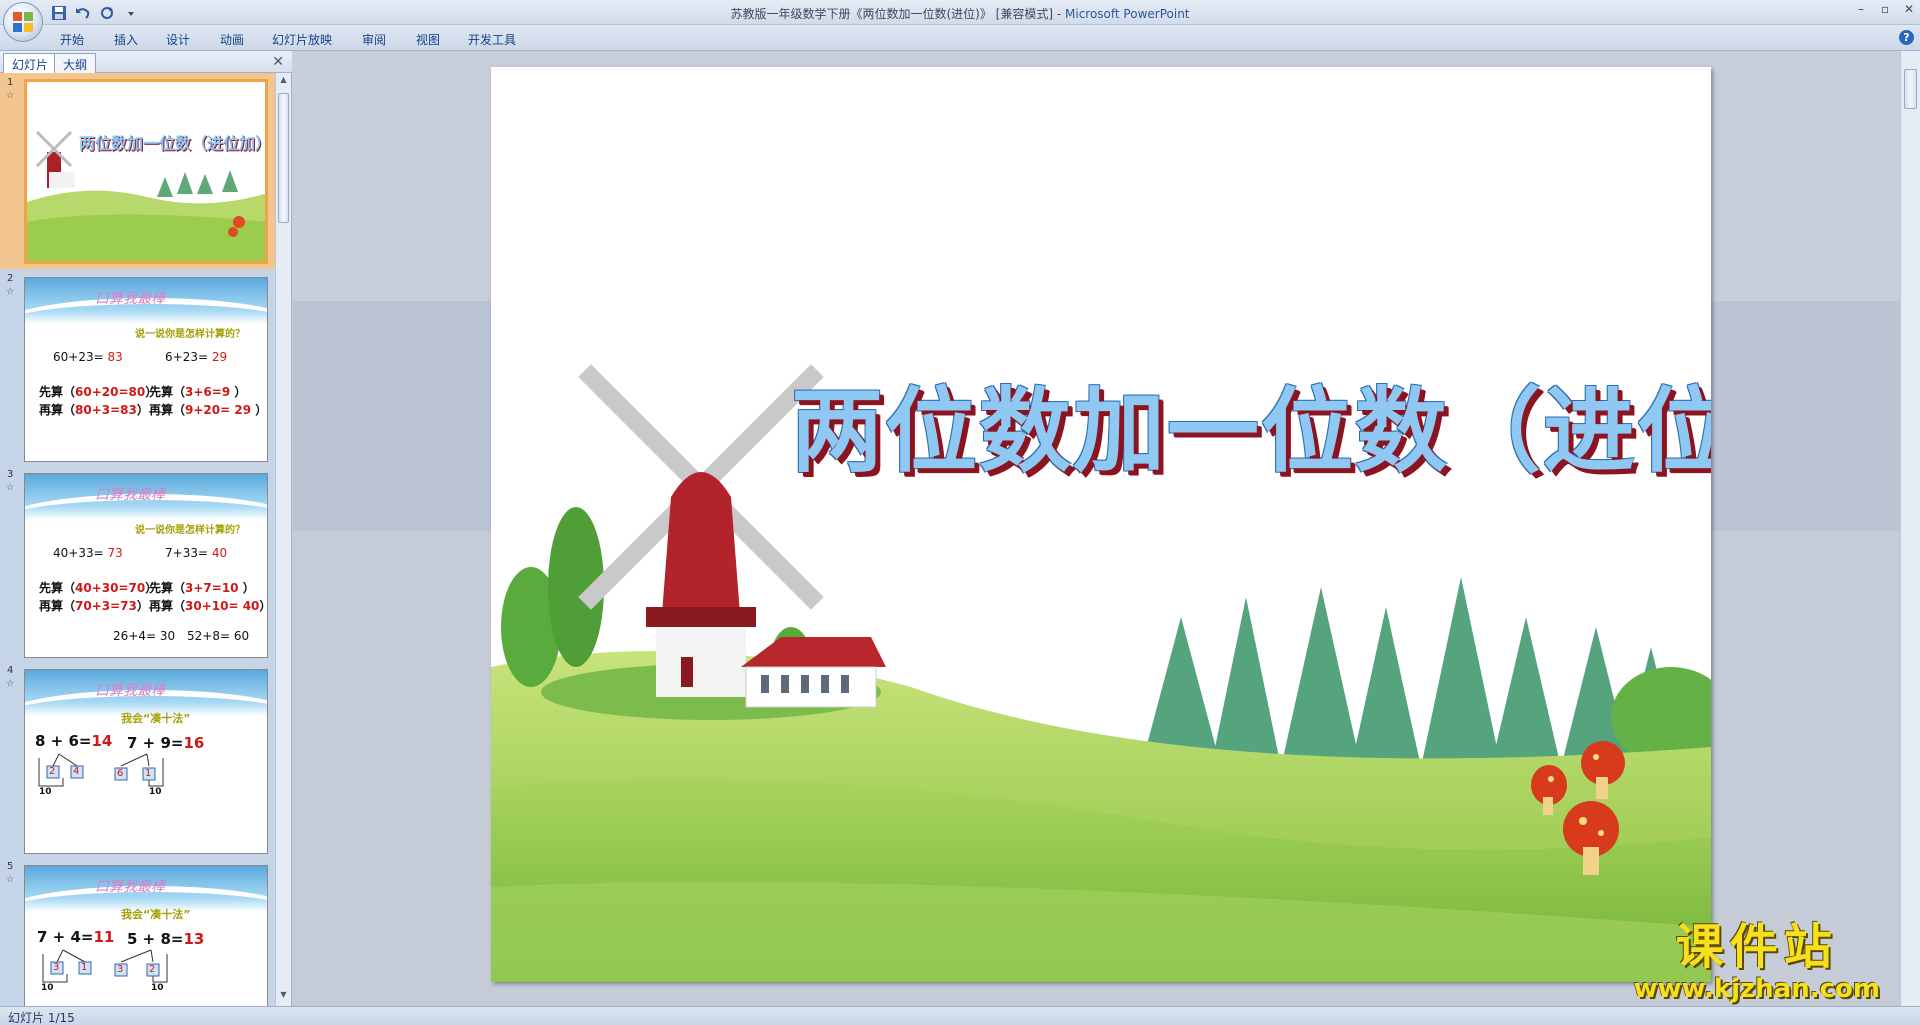 This screenshot has width=1920, height=1025. What do you see at coordinates (10, 670) in the screenshot?
I see `slide-number: 4` at bounding box center [10, 670].